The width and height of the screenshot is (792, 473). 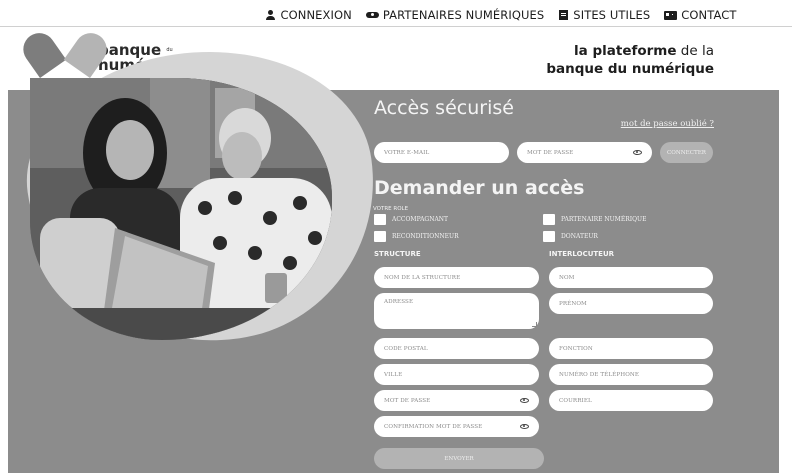 What do you see at coordinates (631, 277) in the screenshot?
I see `lastname-input: NOM` at bounding box center [631, 277].